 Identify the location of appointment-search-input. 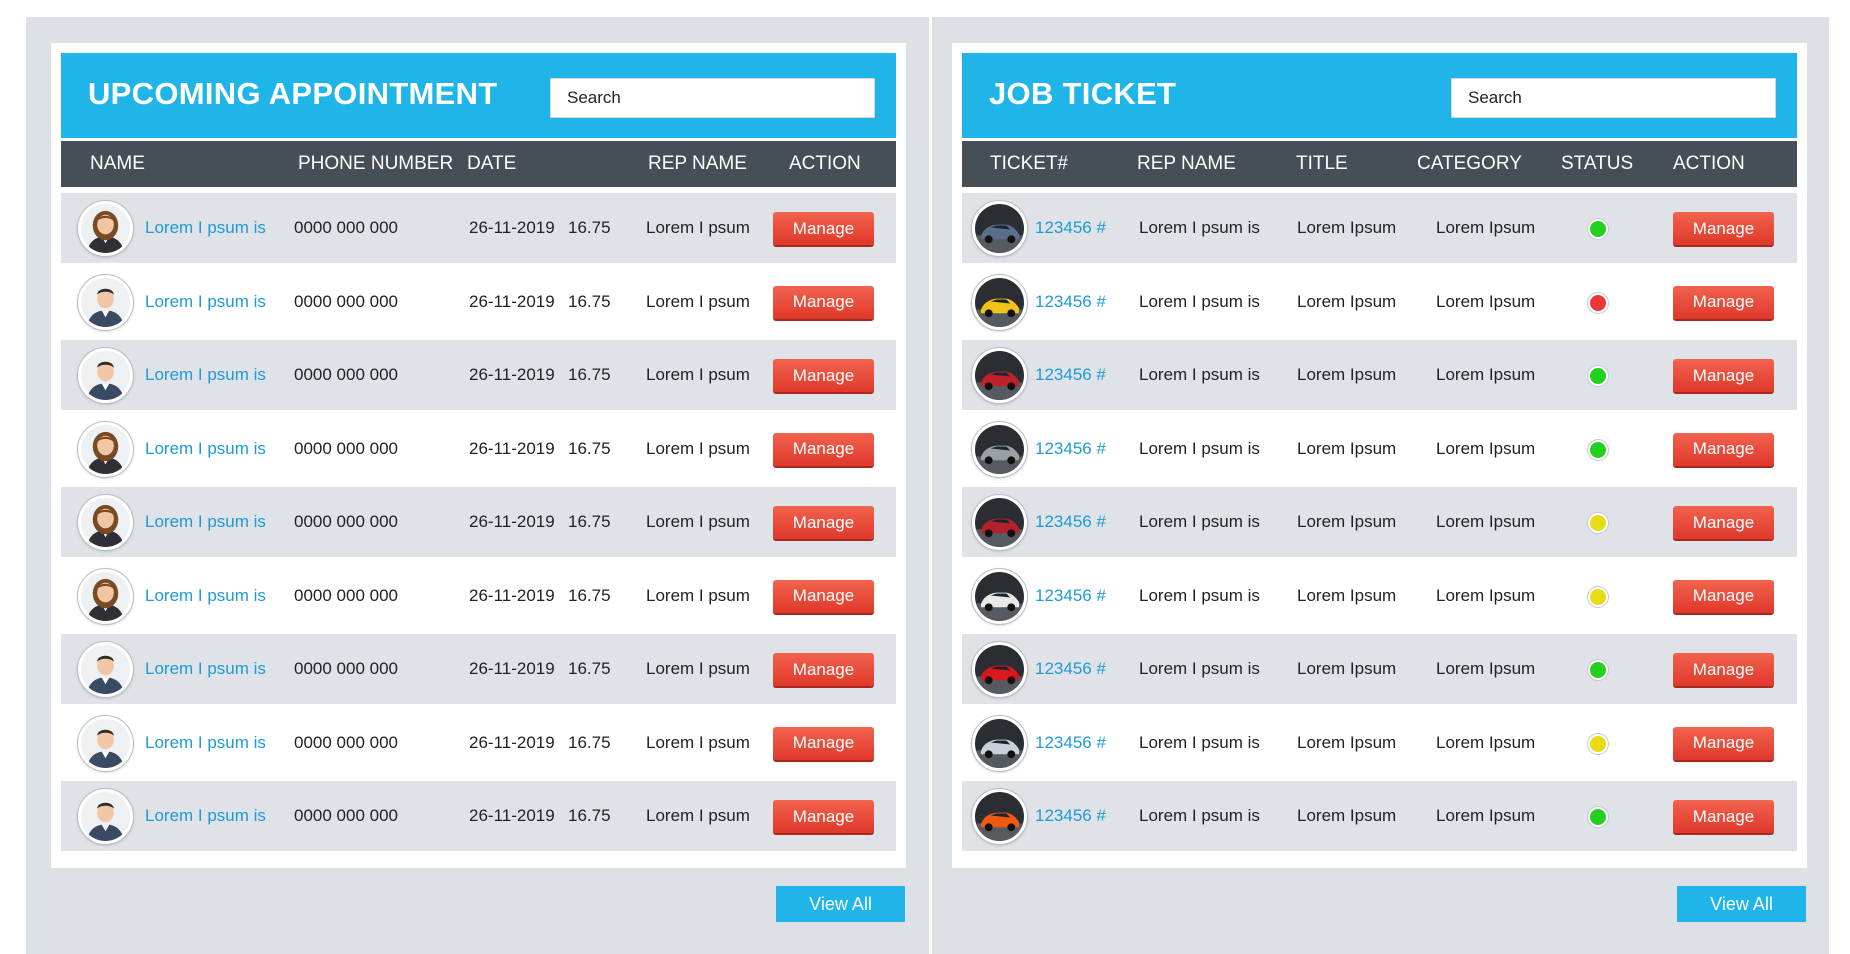
(712, 98).